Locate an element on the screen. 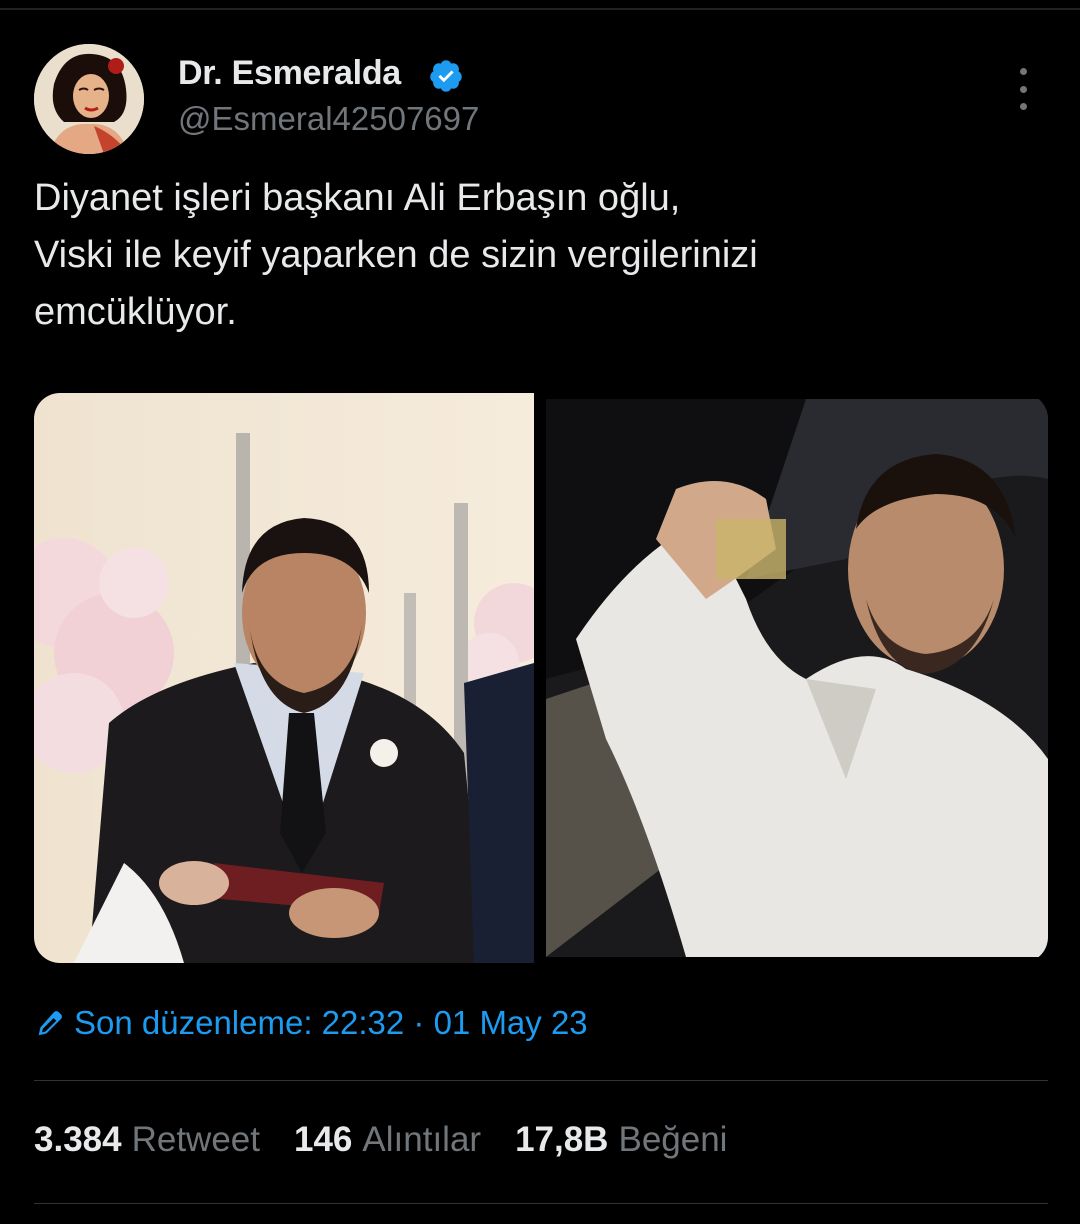 This screenshot has height=1224, width=1080. more-options-icon is located at coordinates (1023, 89).